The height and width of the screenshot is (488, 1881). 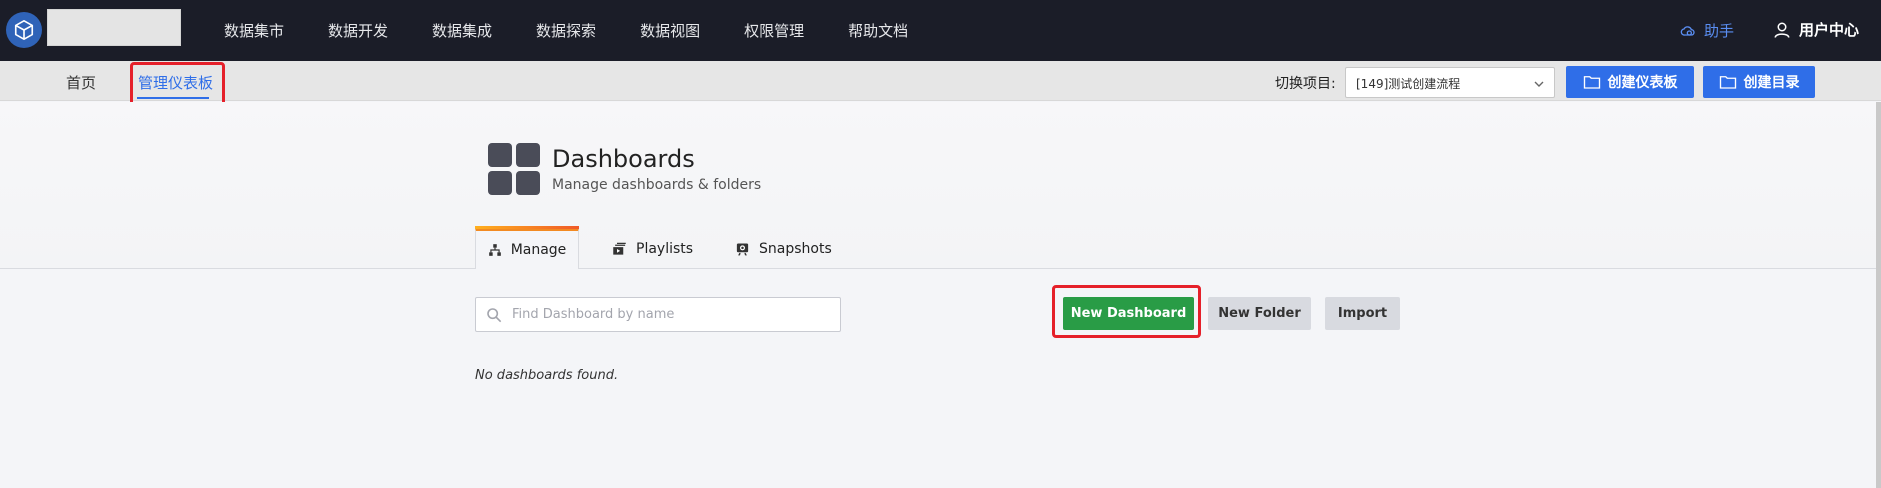 I want to click on user-center-link: 用户中心, so click(x=1816, y=29).